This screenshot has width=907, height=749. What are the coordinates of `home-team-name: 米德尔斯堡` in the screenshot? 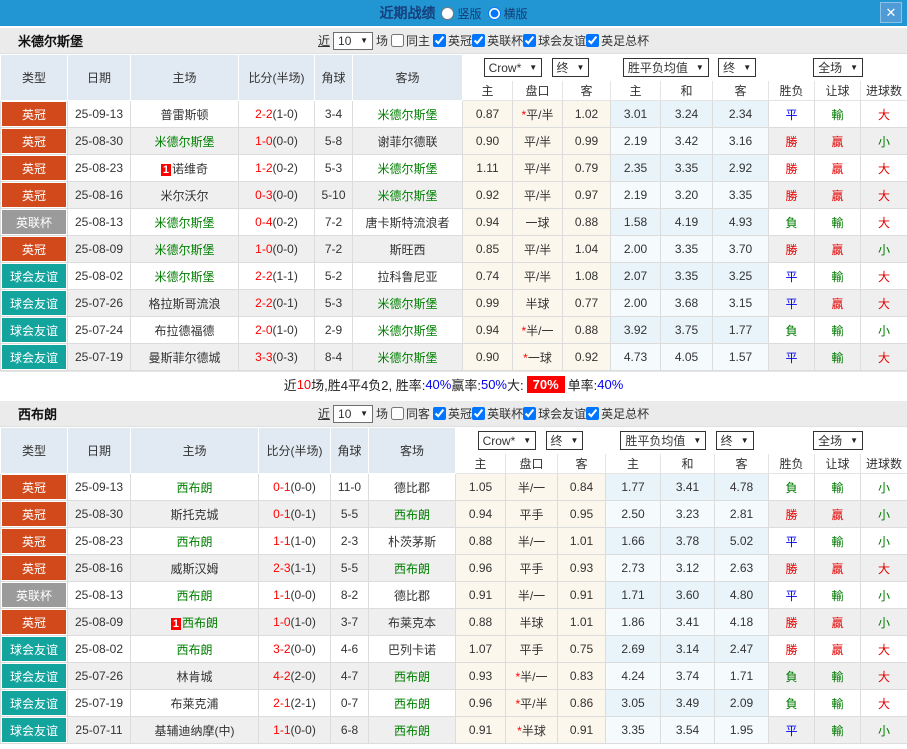 It's located at (184, 276).